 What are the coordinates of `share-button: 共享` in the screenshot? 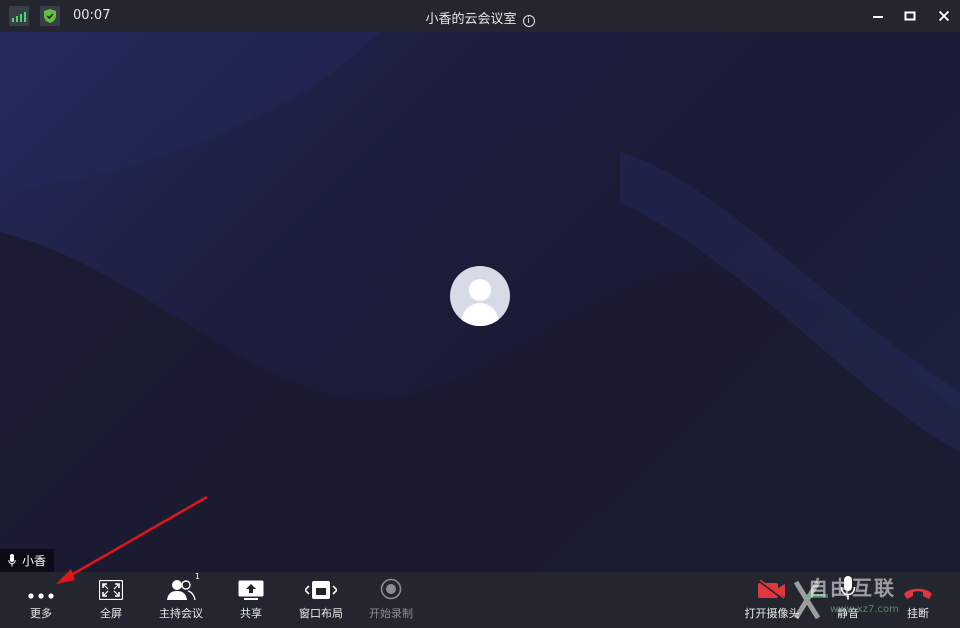 It's located at (251, 600).